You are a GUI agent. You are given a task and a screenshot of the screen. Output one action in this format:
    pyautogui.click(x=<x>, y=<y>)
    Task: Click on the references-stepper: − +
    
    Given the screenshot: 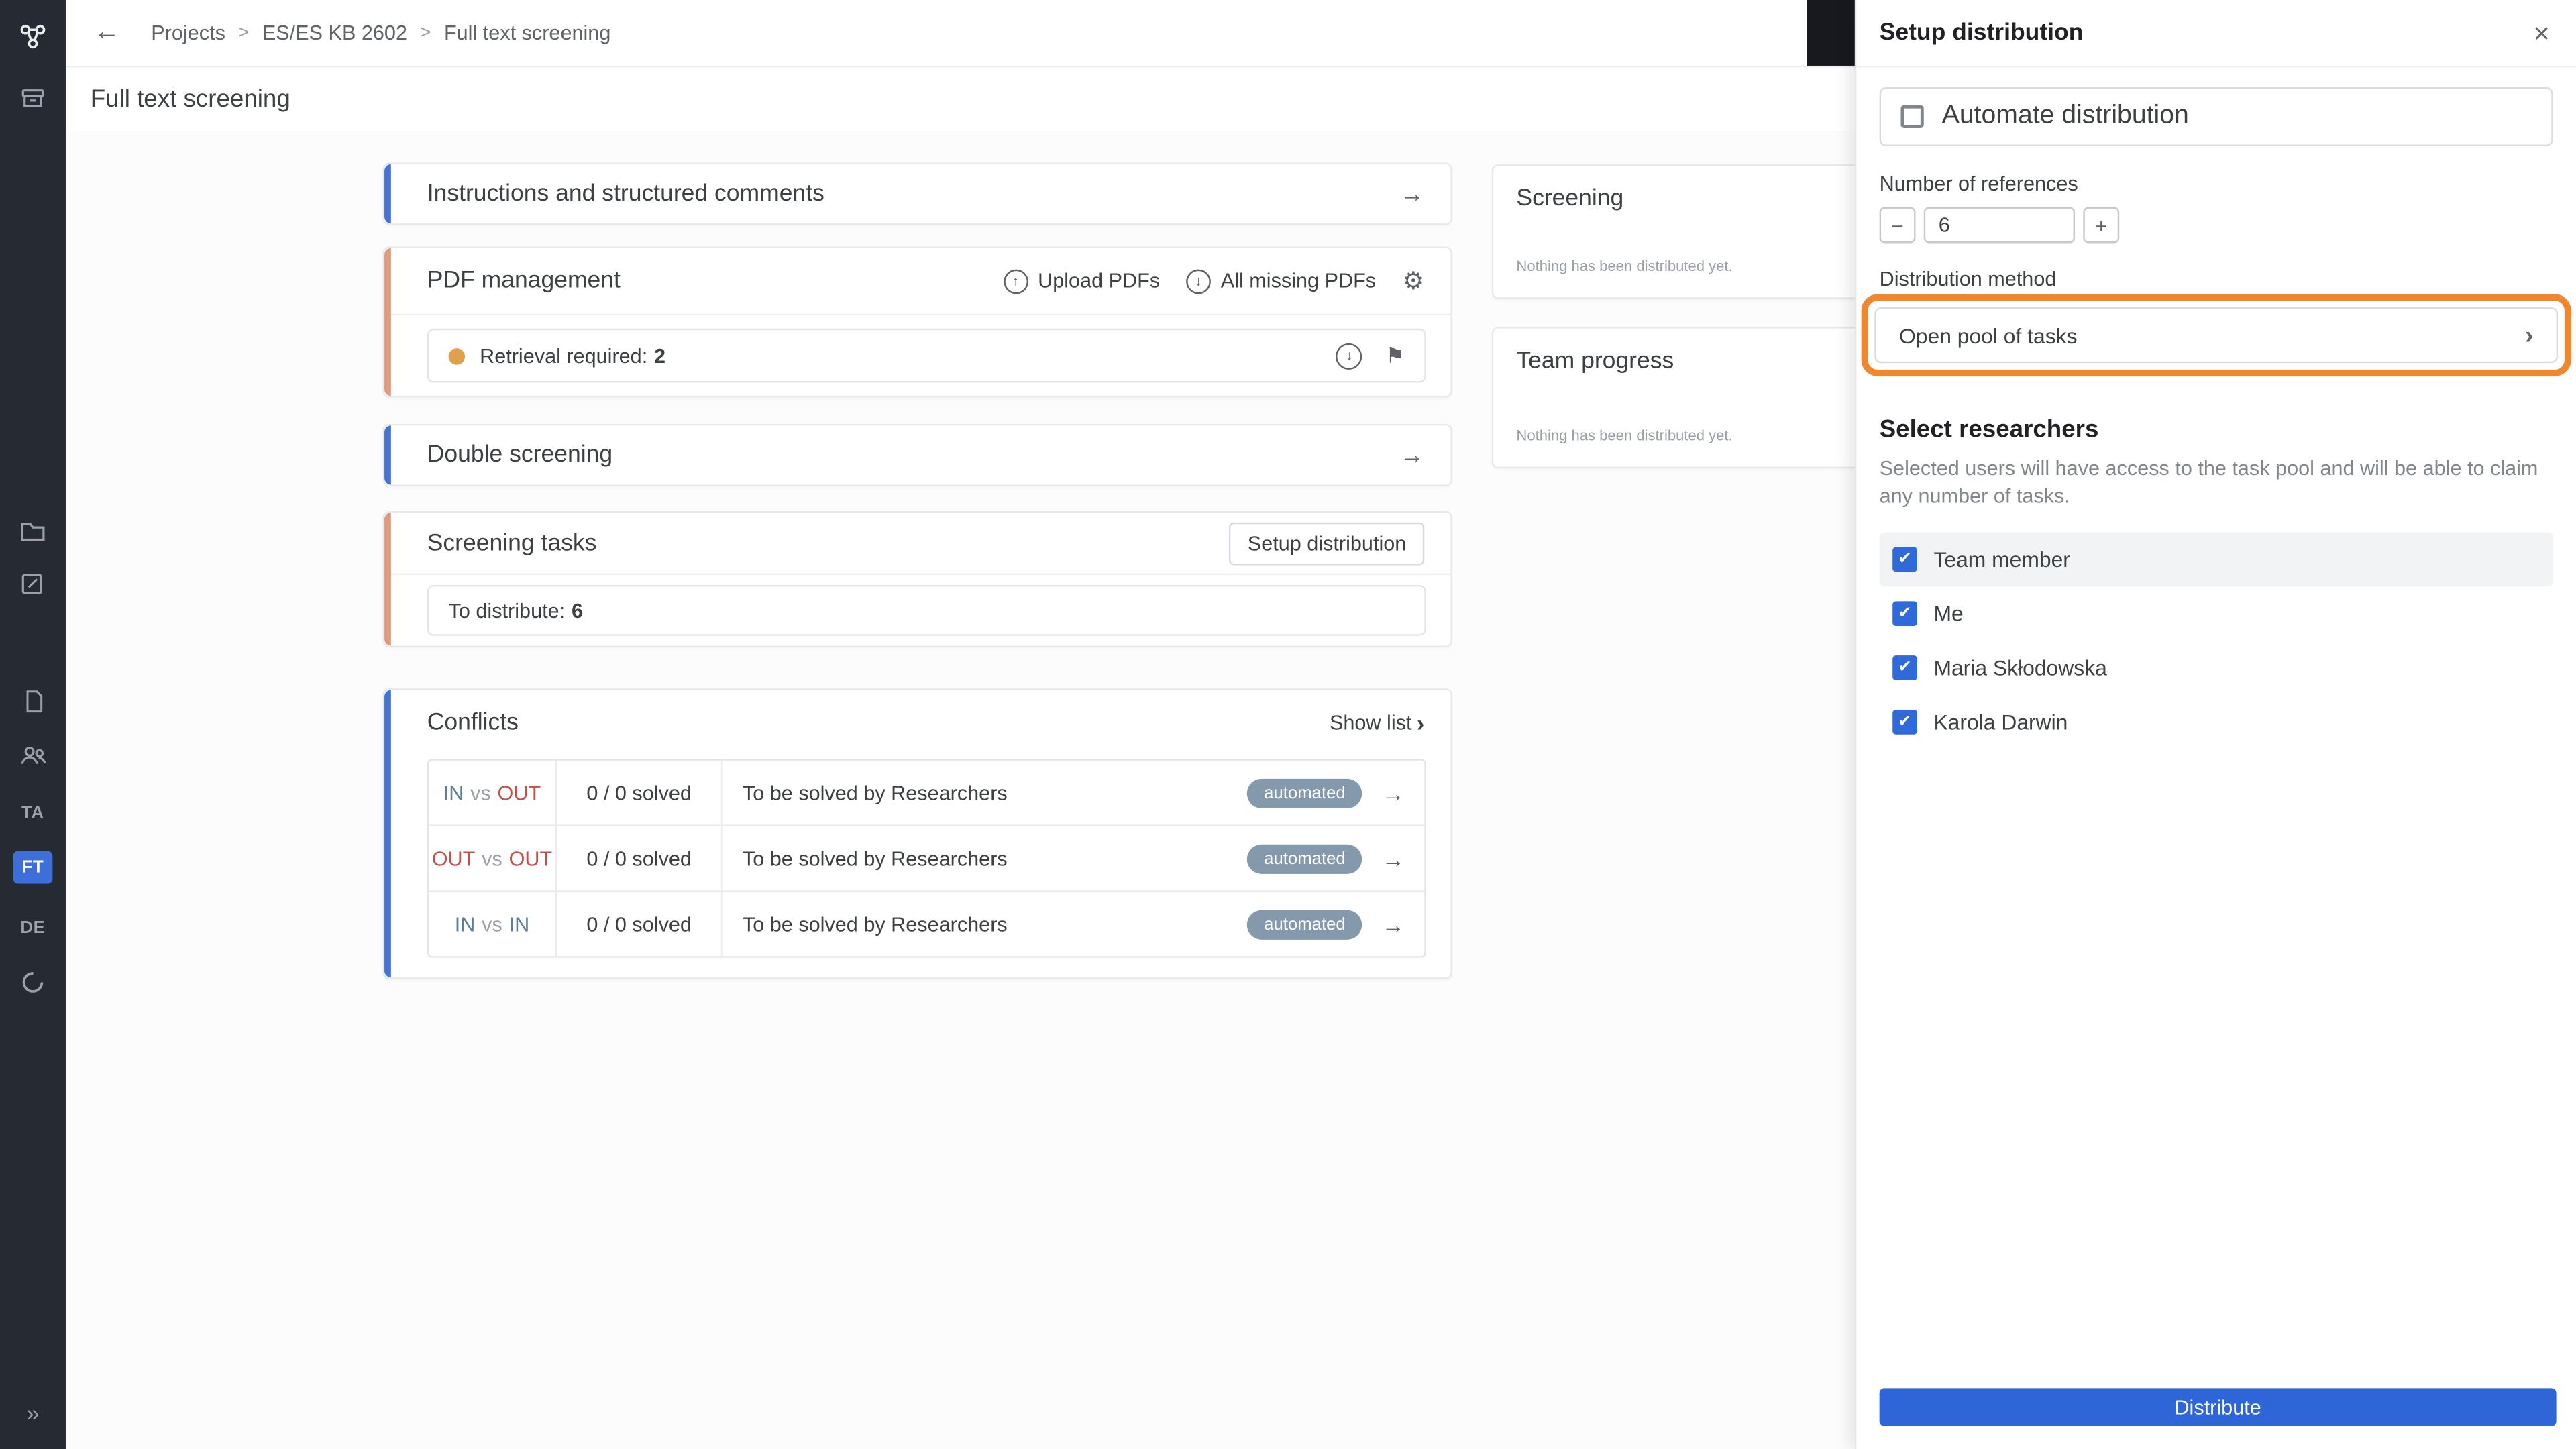 What is the action you would take?
    pyautogui.click(x=2216, y=225)
    